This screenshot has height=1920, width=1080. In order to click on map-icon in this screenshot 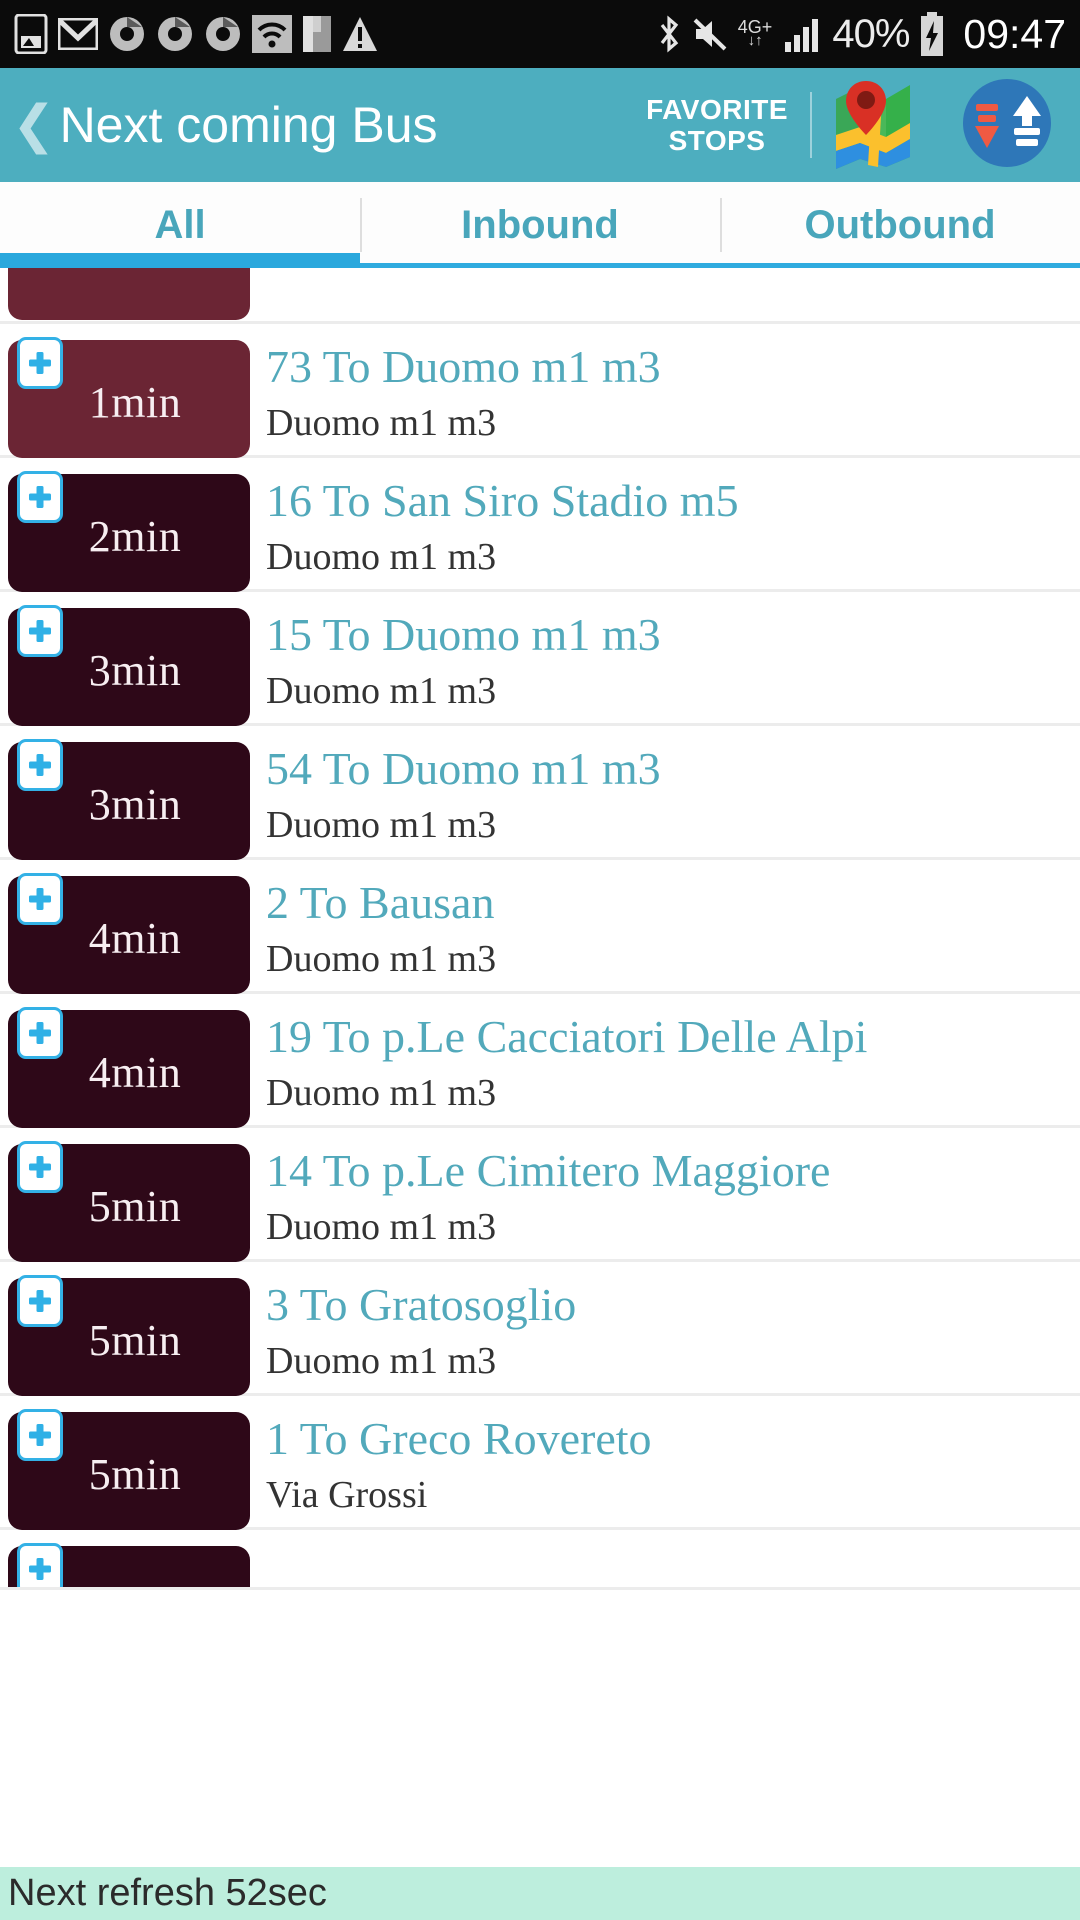, I will do `click(882, 125)`.